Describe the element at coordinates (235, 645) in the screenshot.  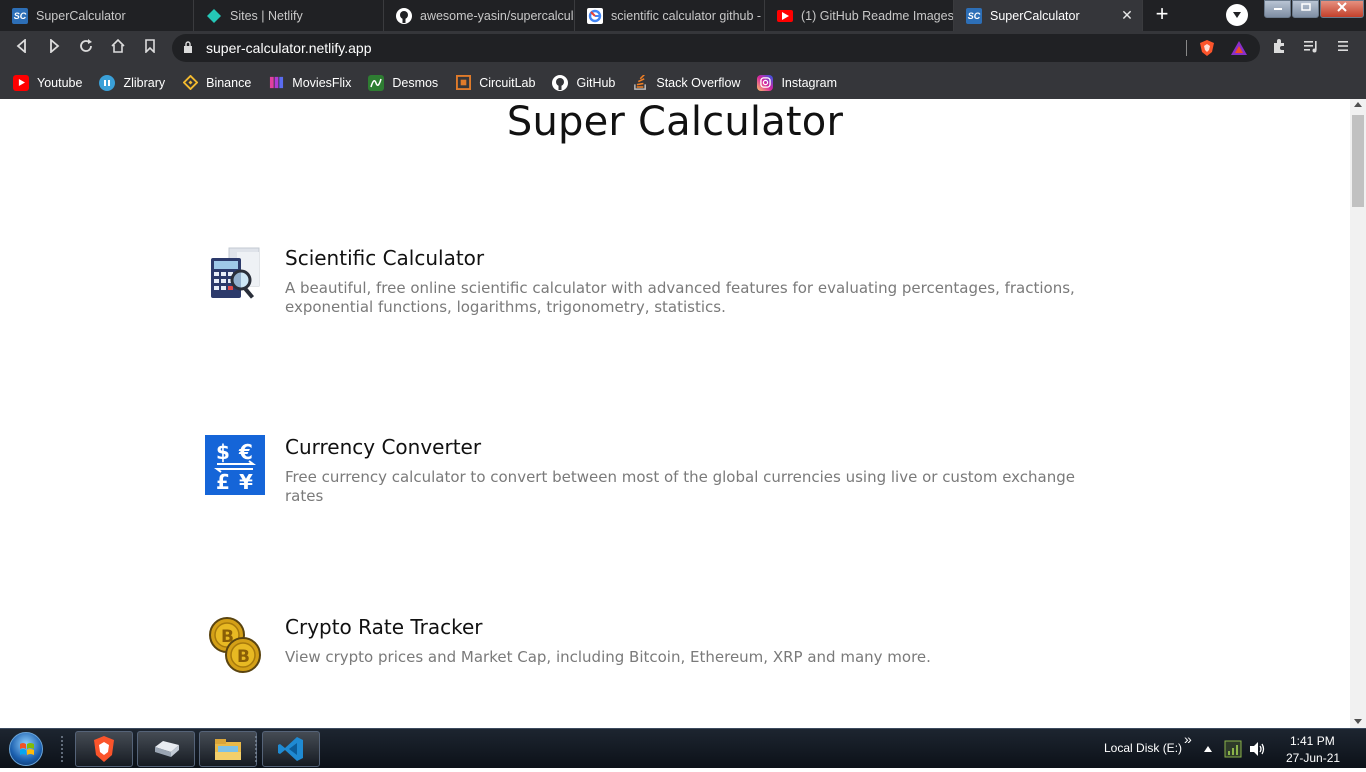
I see `bitcoin-coins-icon: B B` at that location.